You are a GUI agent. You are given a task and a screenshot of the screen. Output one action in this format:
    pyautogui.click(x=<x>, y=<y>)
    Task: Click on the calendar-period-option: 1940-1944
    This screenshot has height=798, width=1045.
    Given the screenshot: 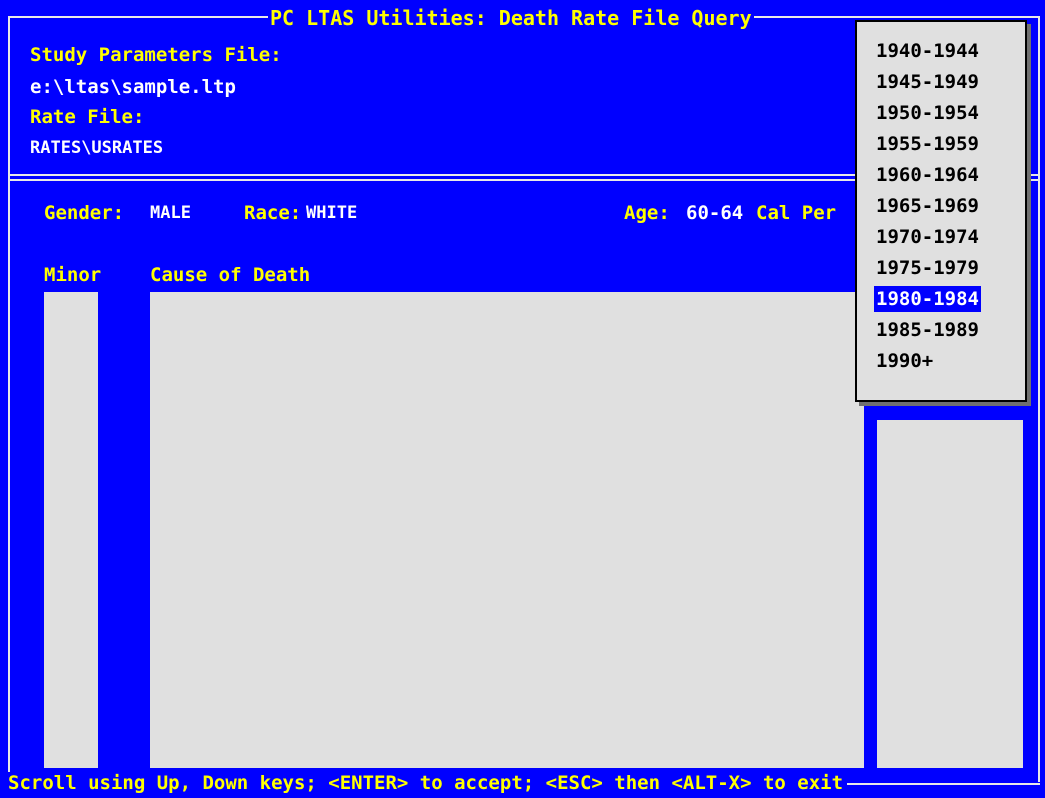 What is the action you would take?
    pyautogui.click(x=927, y=51)
    